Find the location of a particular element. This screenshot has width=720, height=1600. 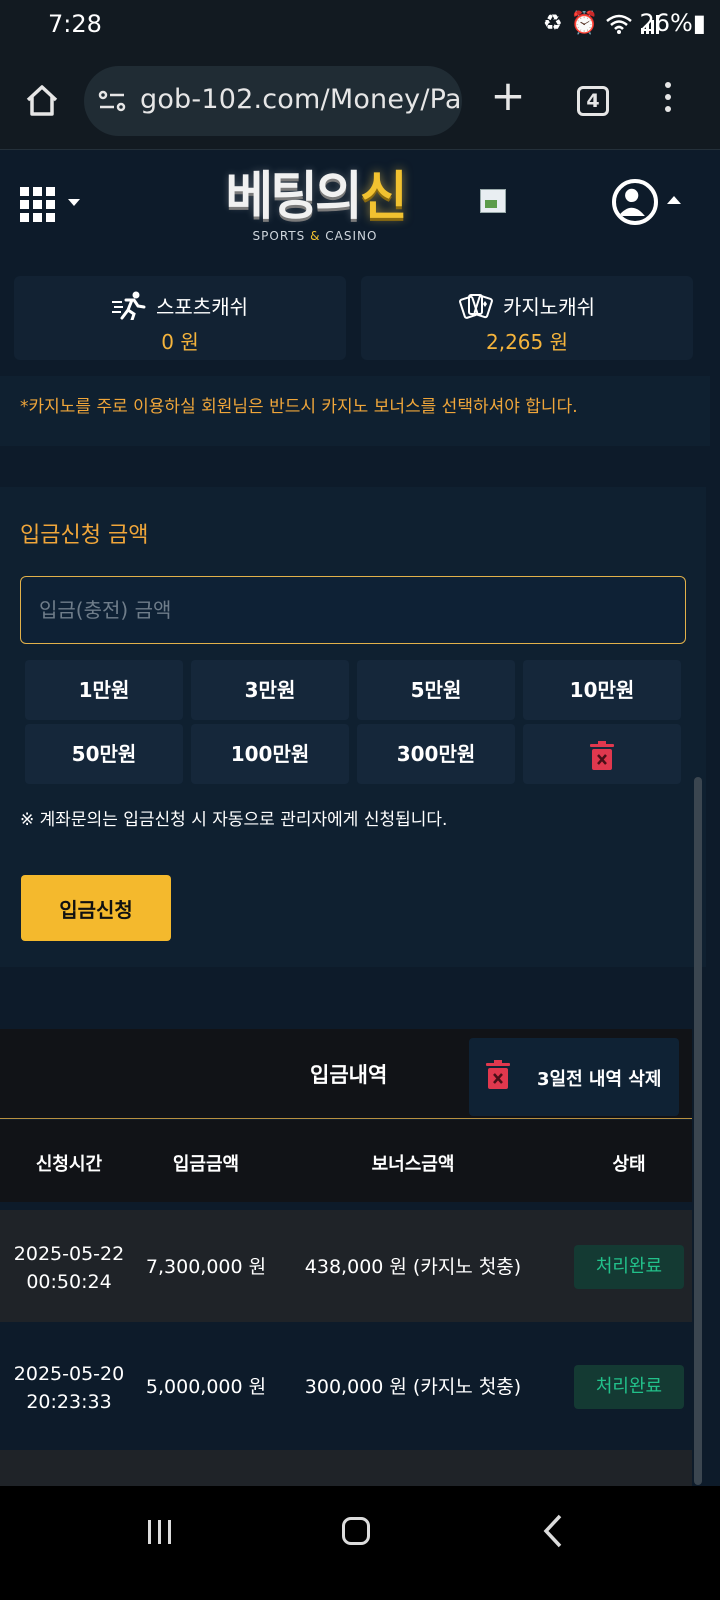

new-tab-button: + is located at coordinates (508, 96).